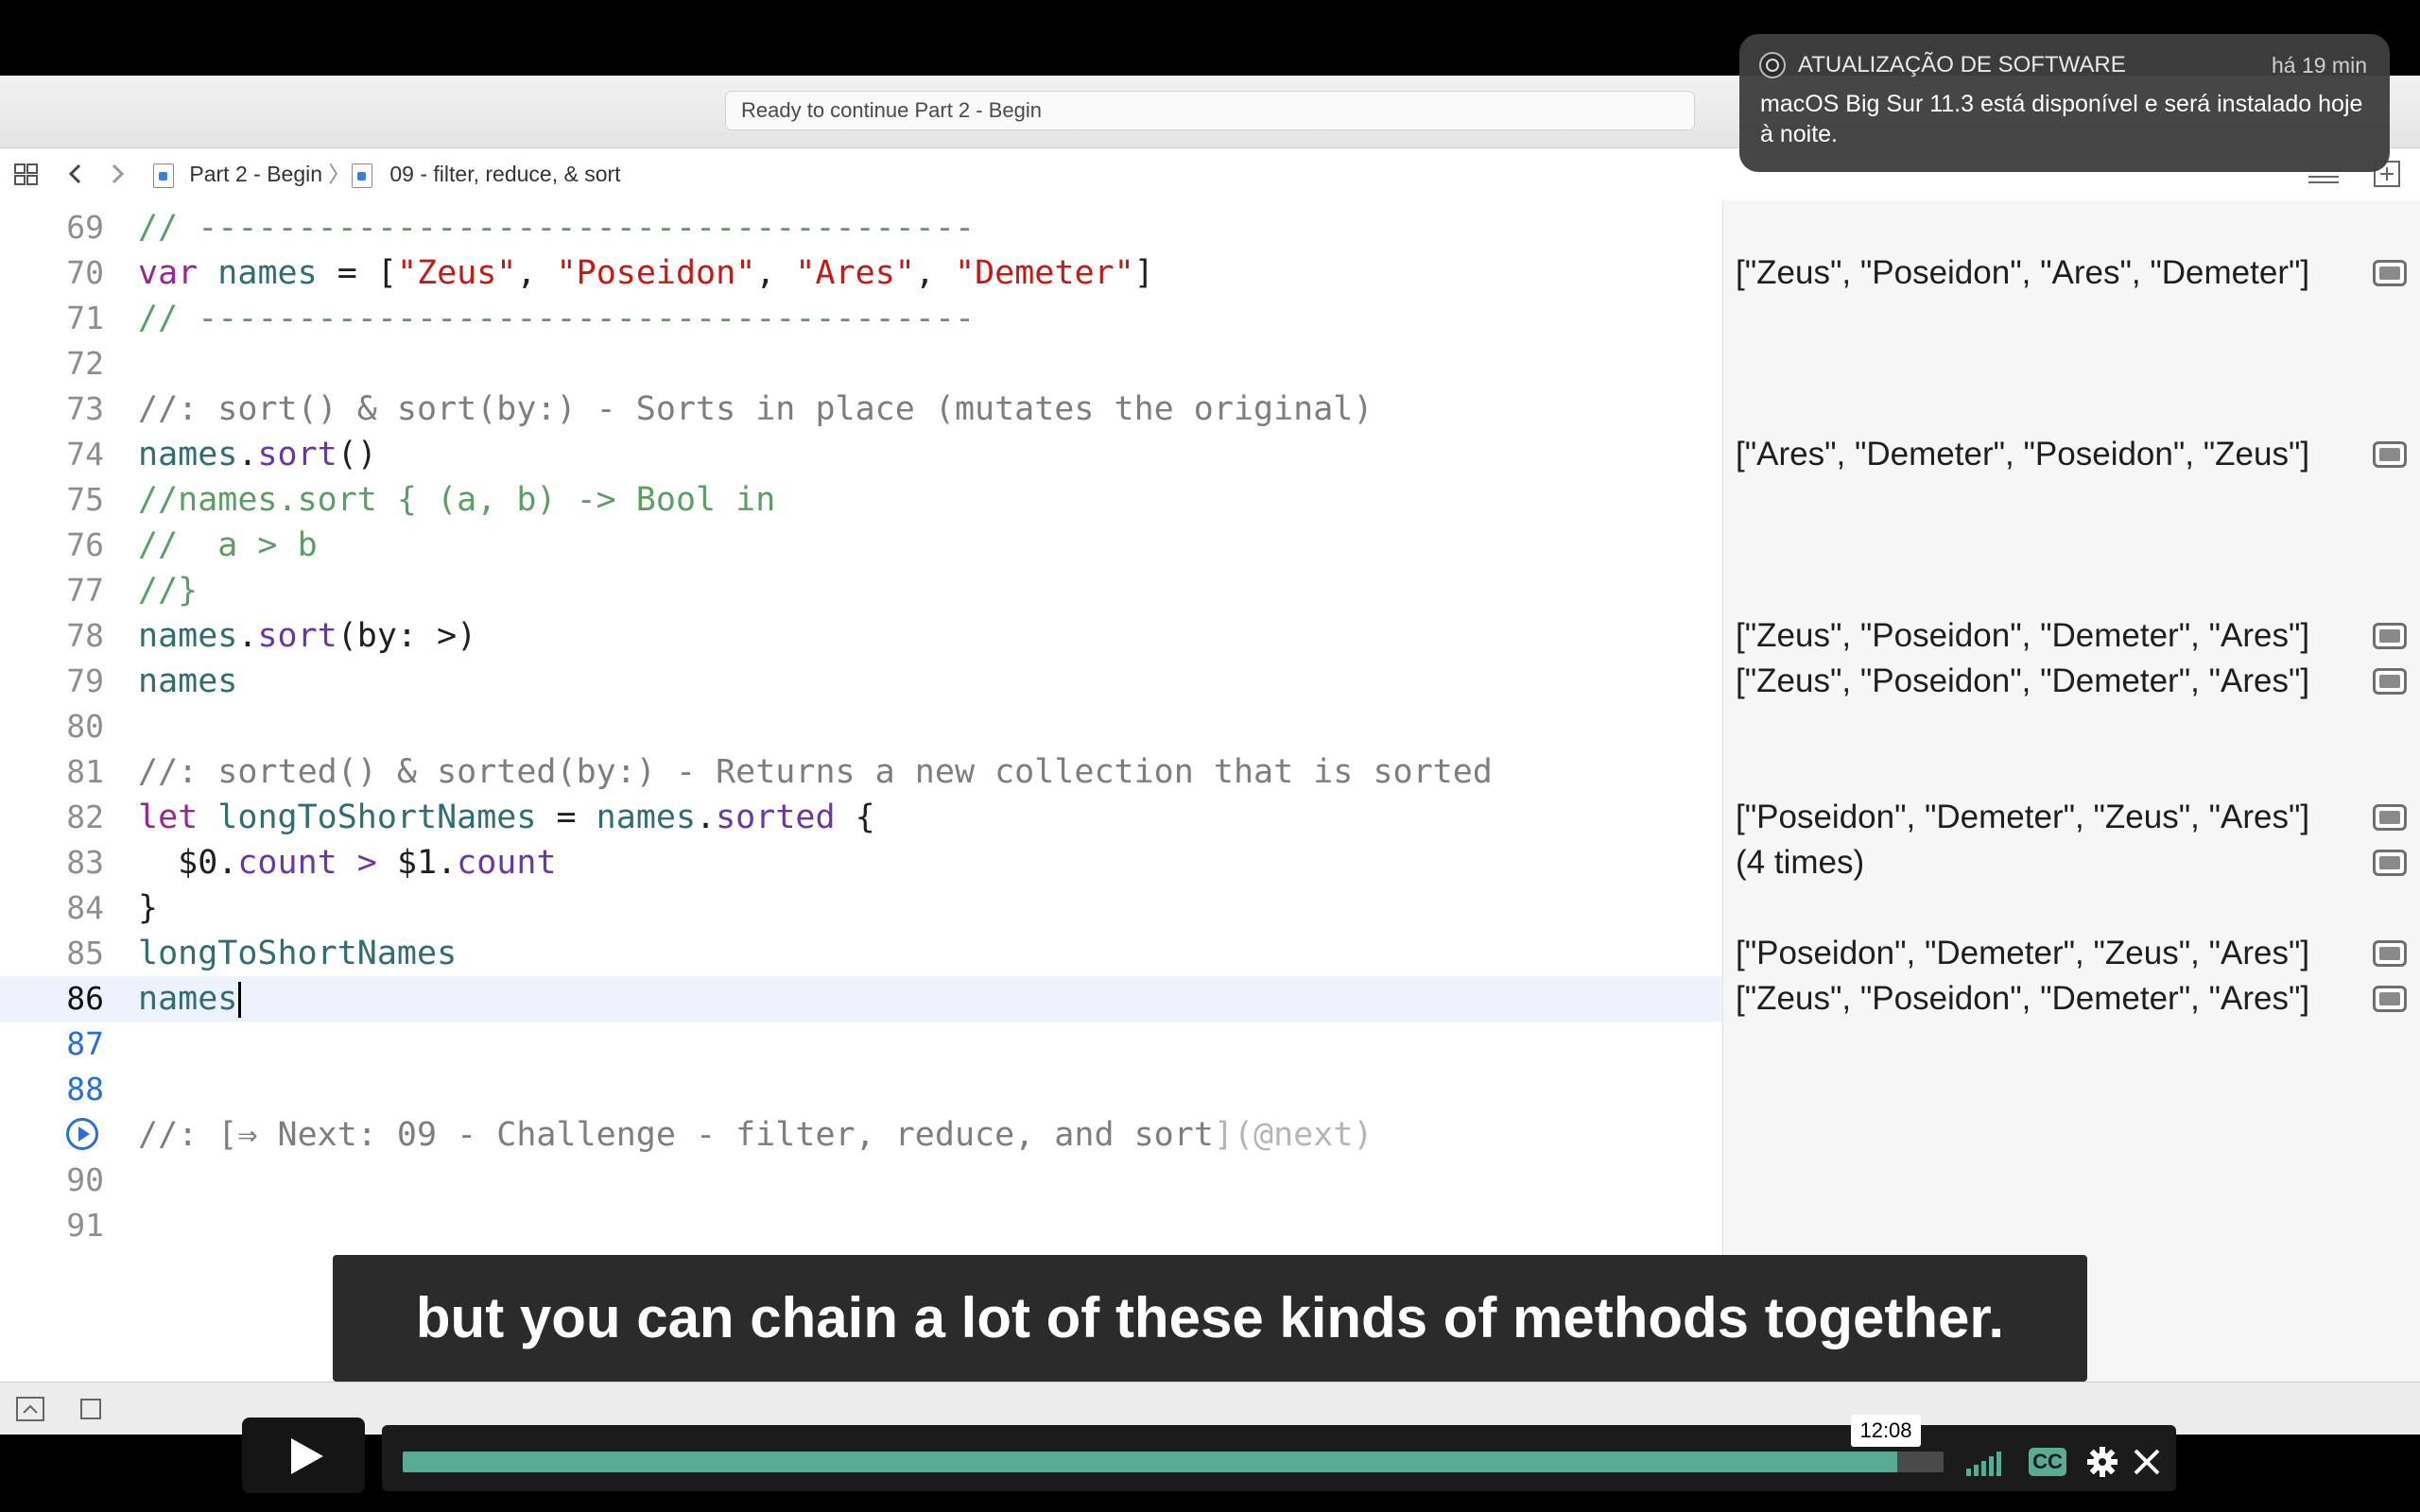  What do you see at coordinates (861, 636) in the screenshot?
I see `code-line: 78 names.sort(by: >)` at bounding box center [861, 636].